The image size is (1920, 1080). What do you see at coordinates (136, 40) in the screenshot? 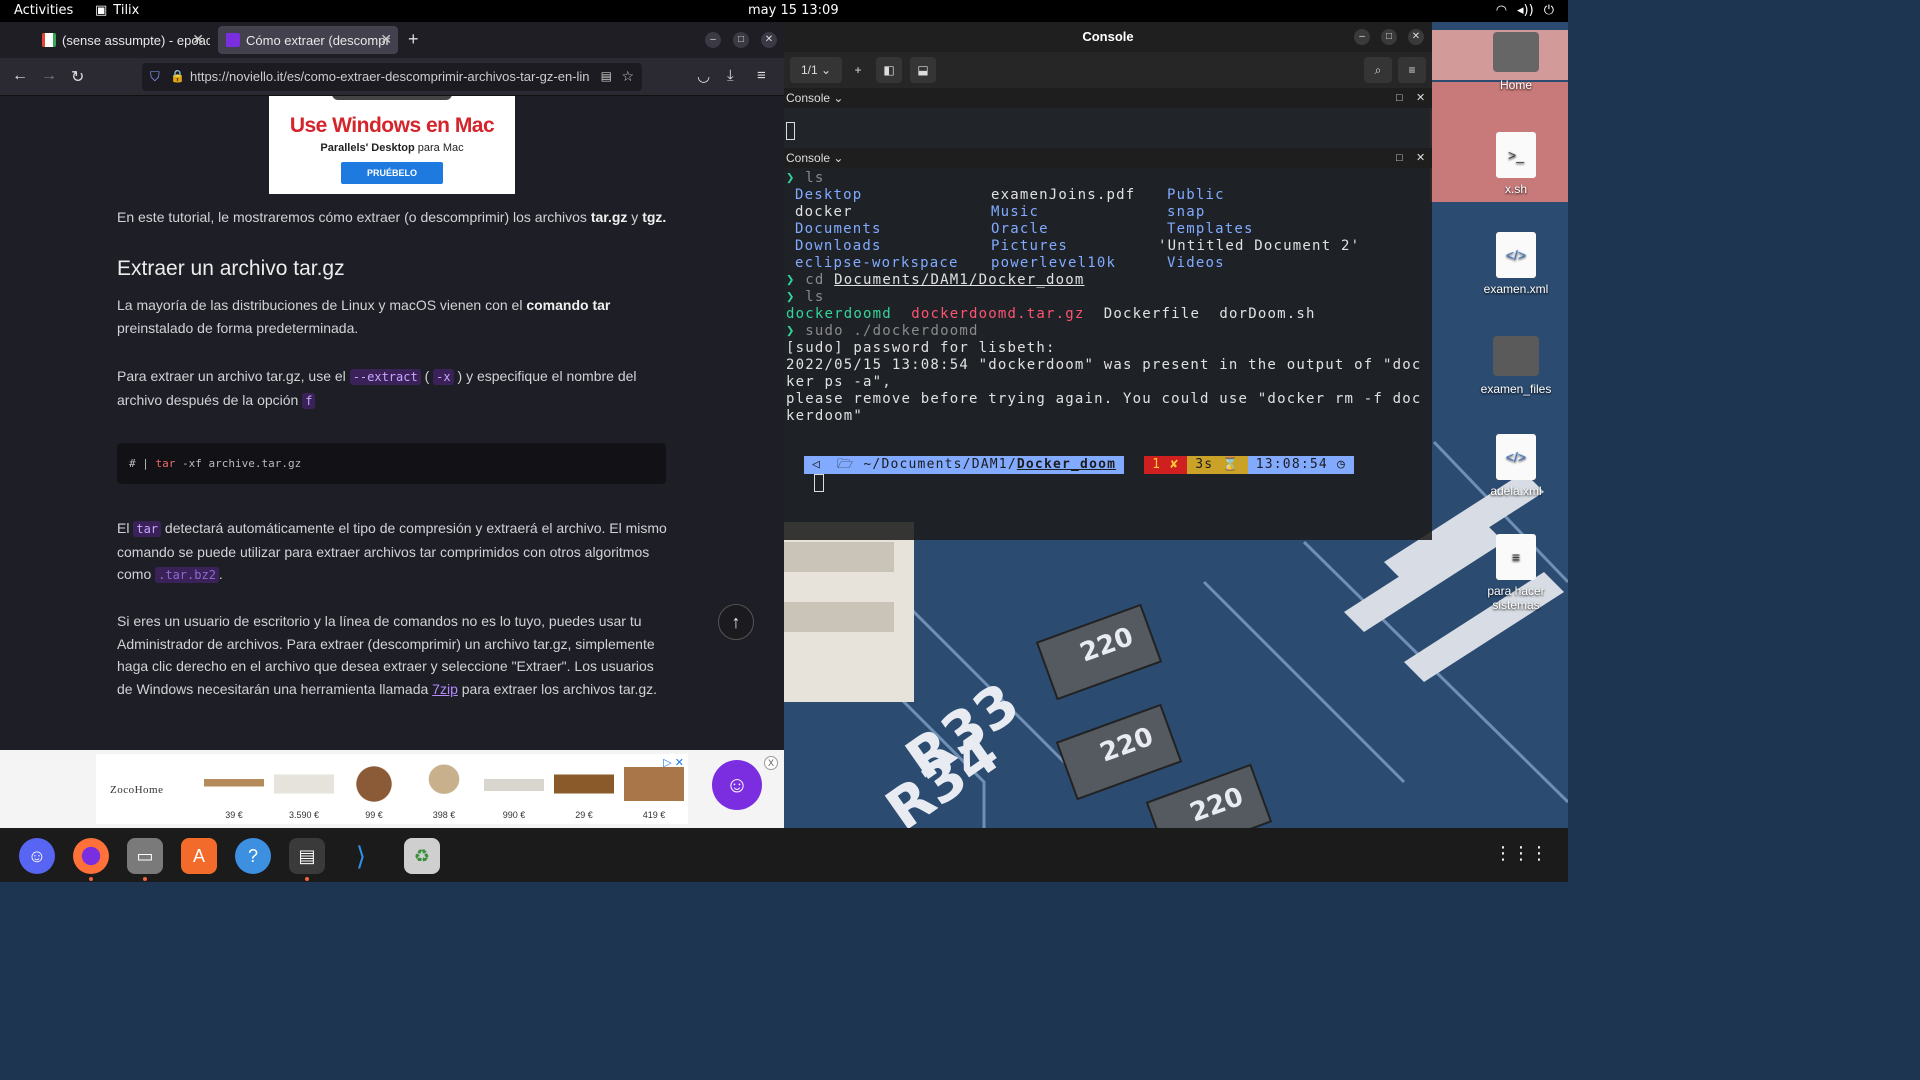
I see `tab-label: (sense assumpte) - epoac` at bounding box center [136, 40].